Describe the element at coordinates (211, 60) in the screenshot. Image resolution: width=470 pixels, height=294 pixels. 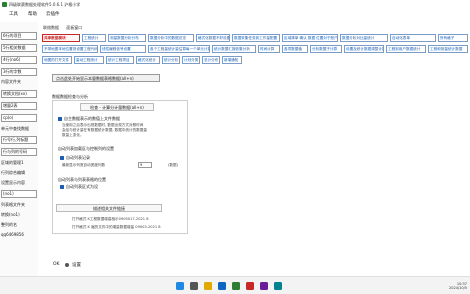
I see `tab-button: 总计分布` at that location.